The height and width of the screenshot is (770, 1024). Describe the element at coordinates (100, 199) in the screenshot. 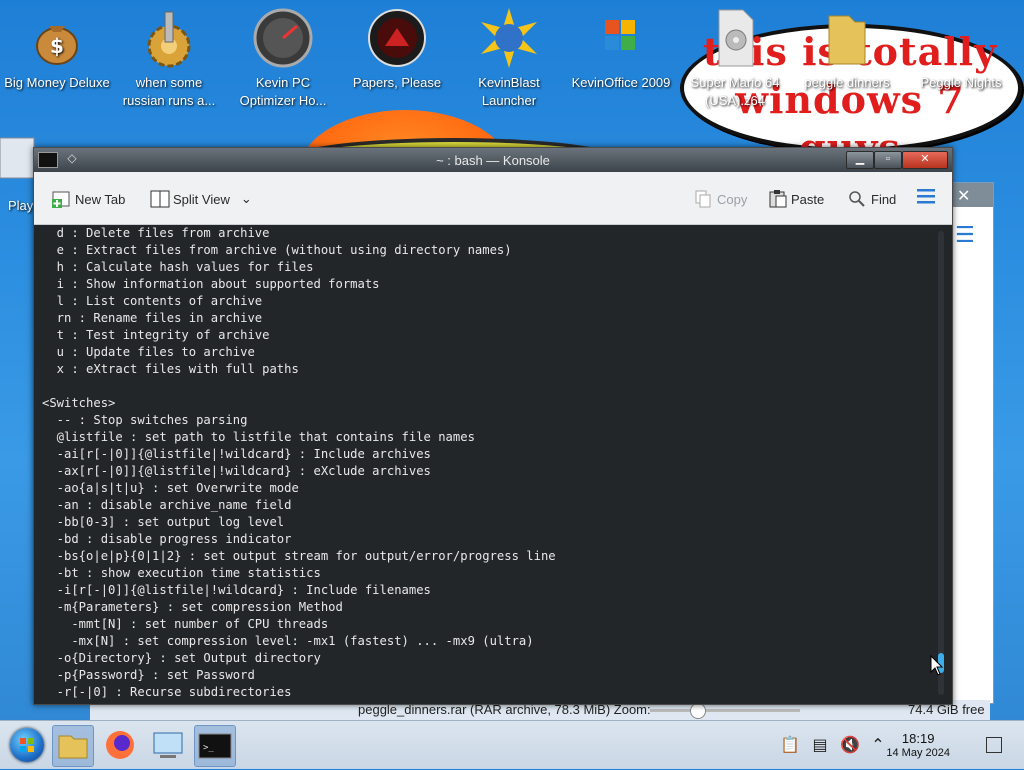

I see `new-tab-label: New Tab` at that location.